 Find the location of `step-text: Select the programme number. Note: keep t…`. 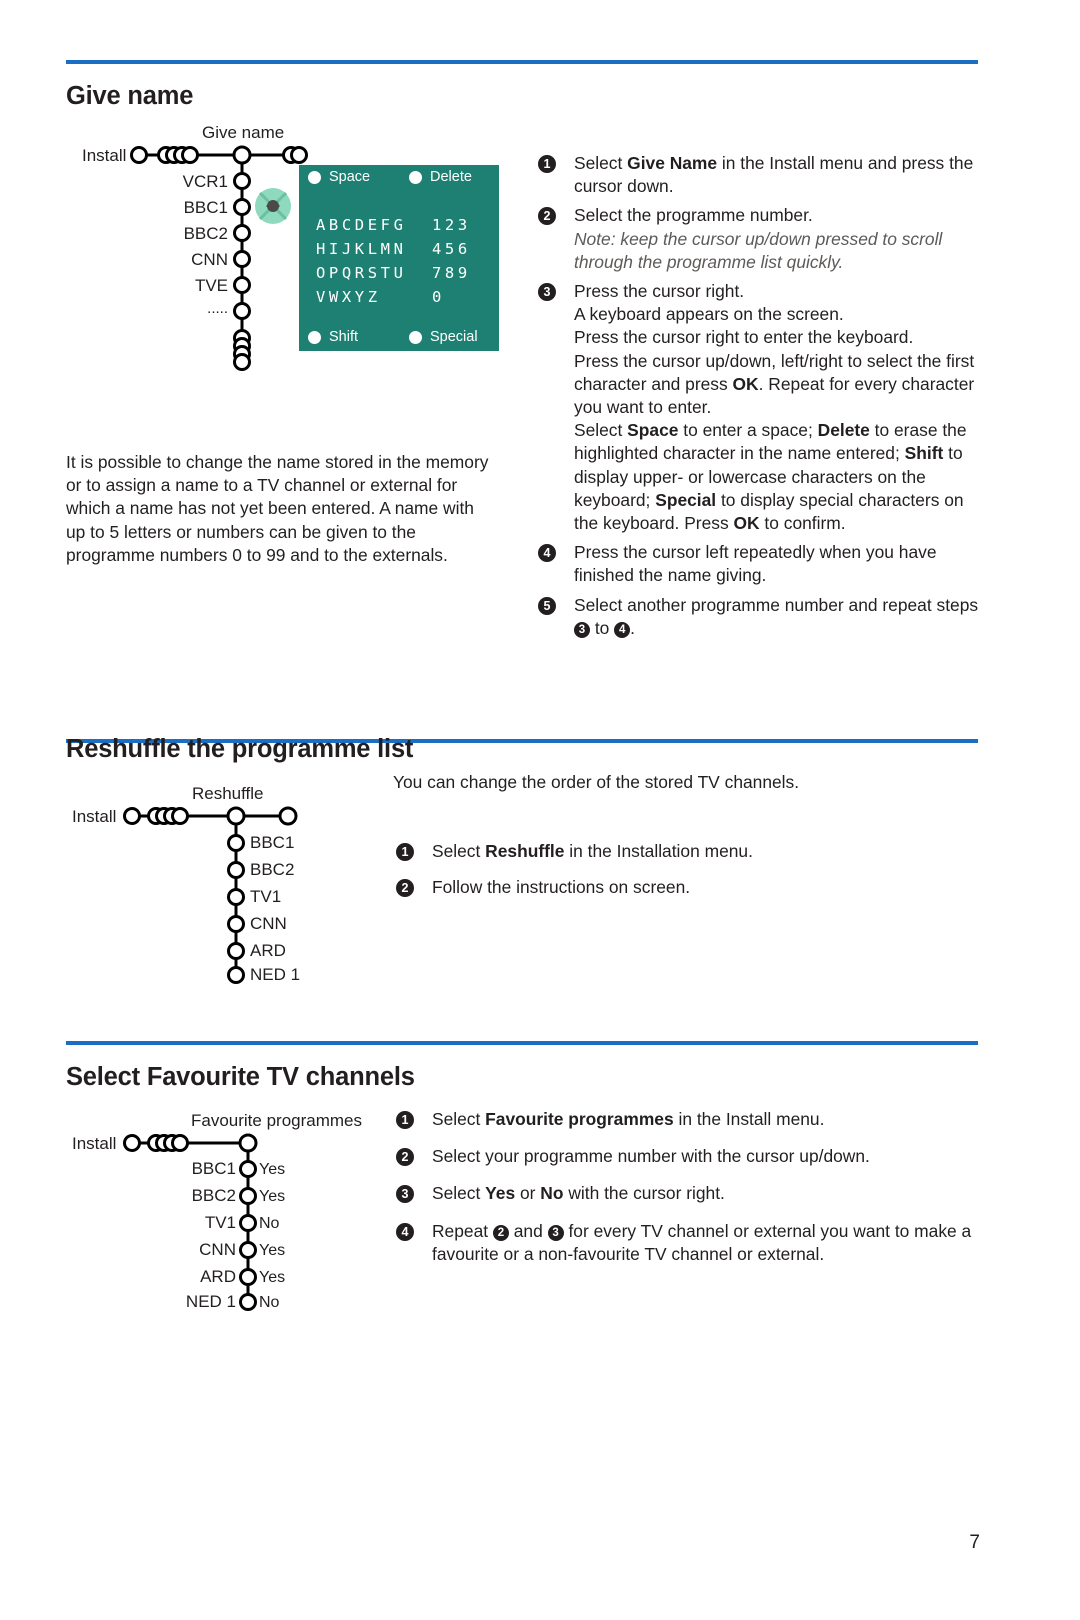

step-text: Select the programme number. Note: keep t… is located at coordinates (758, 238).